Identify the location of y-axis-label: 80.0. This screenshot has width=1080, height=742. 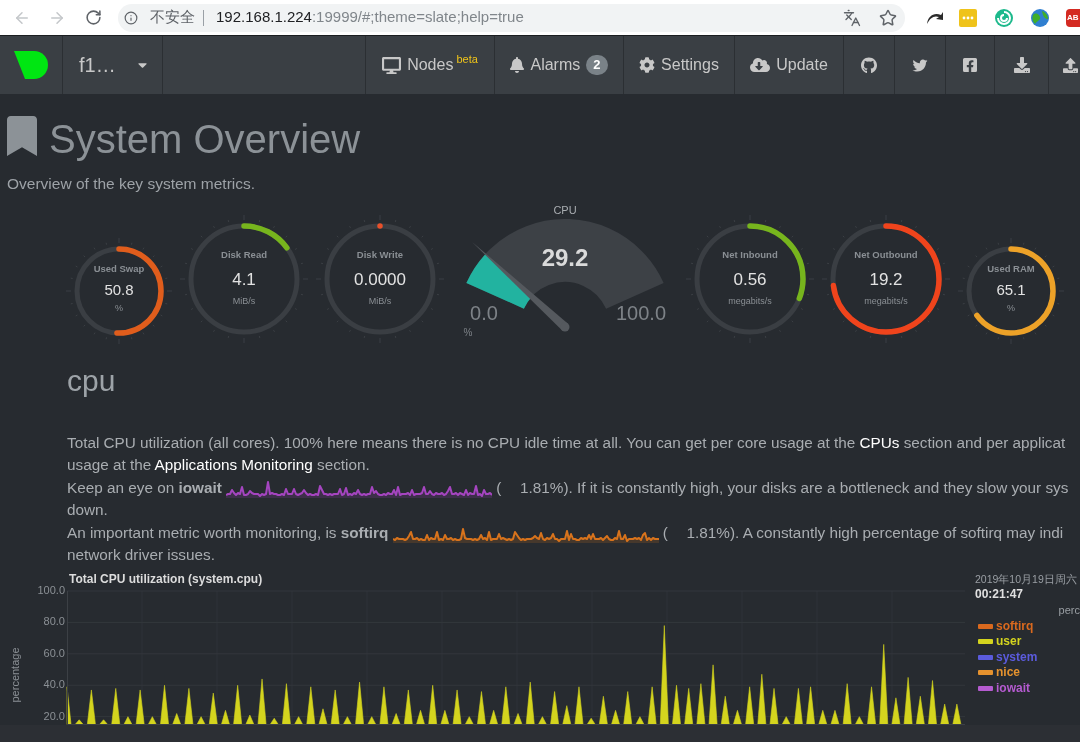
(54, 621).